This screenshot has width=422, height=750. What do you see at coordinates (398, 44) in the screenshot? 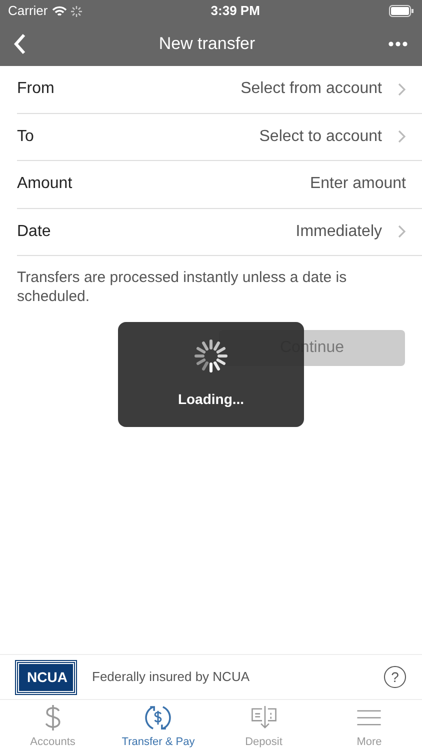
I see `more-icon` at bounding box center [398, 44].